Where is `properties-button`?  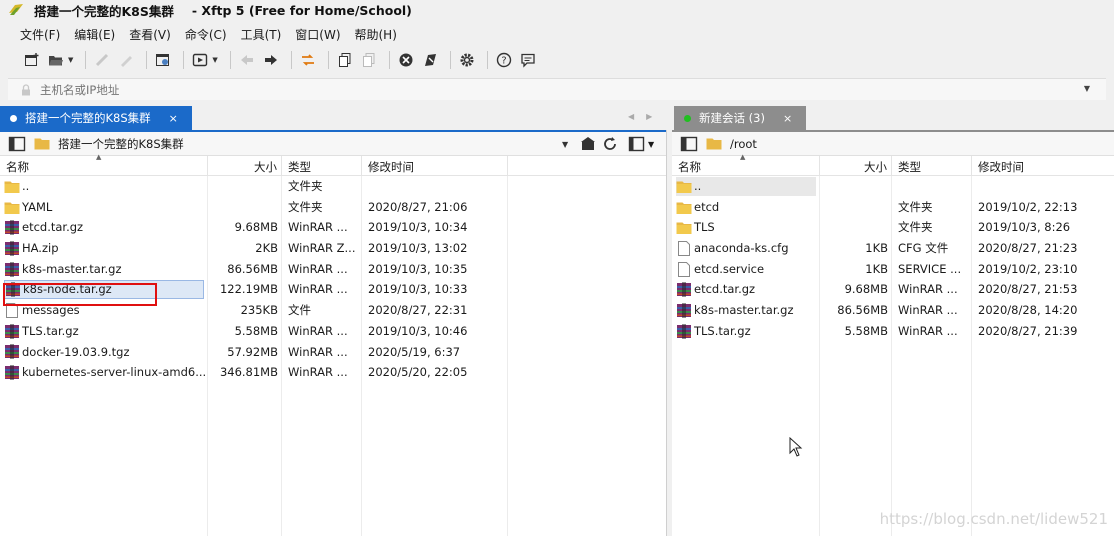
properties-button is located at coordinates (163, 60).